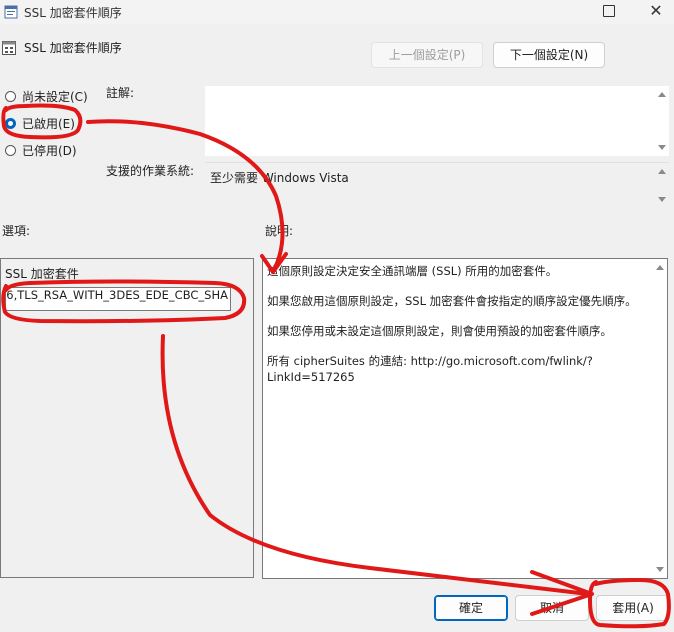  I want to click on cipher-suites-label: SSL 加密套件, so click(42, 274).